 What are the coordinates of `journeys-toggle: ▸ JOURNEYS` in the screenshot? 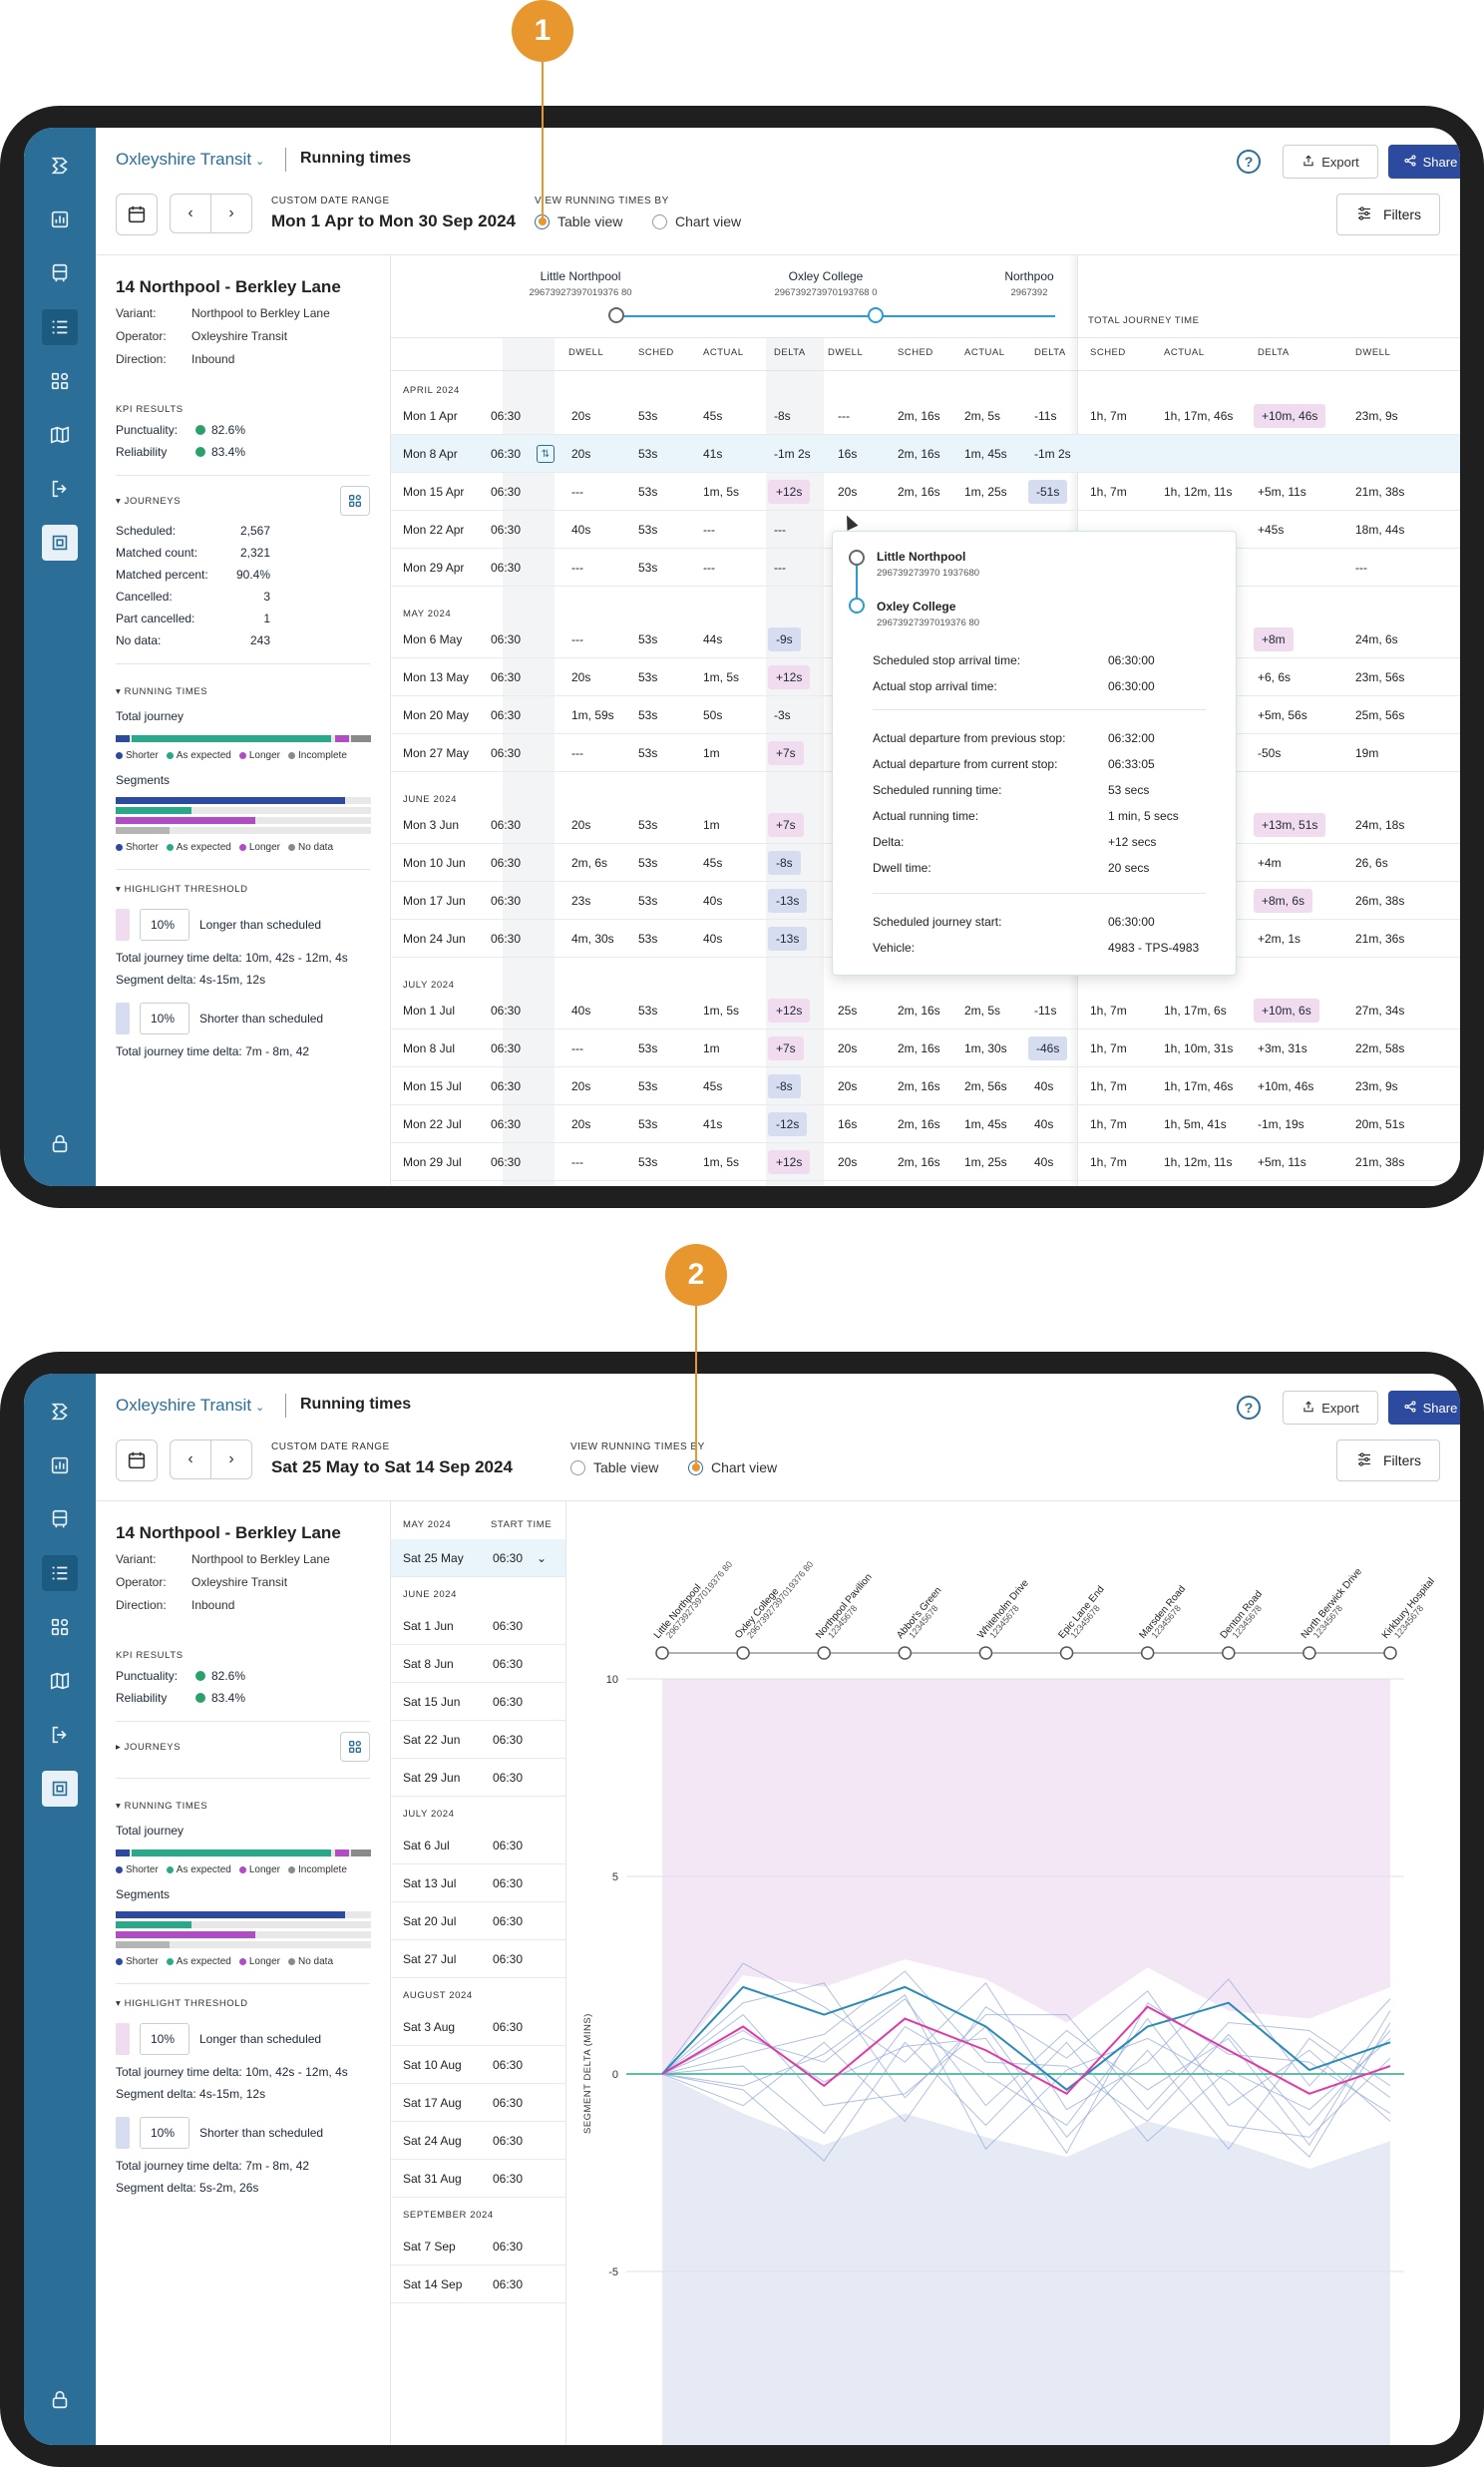 It's located at (243, 1747).